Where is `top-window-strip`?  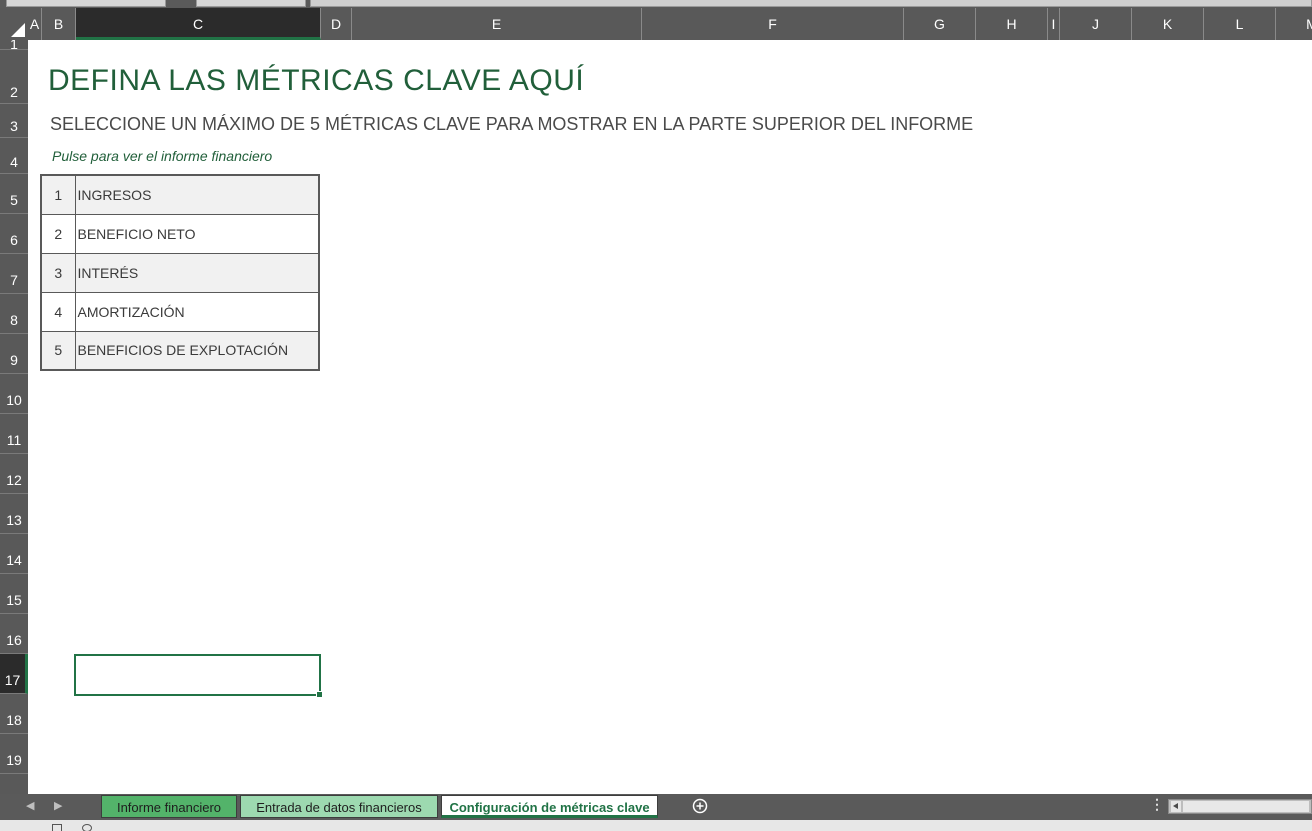 top-window-strip is located at coordinates (656, 4).